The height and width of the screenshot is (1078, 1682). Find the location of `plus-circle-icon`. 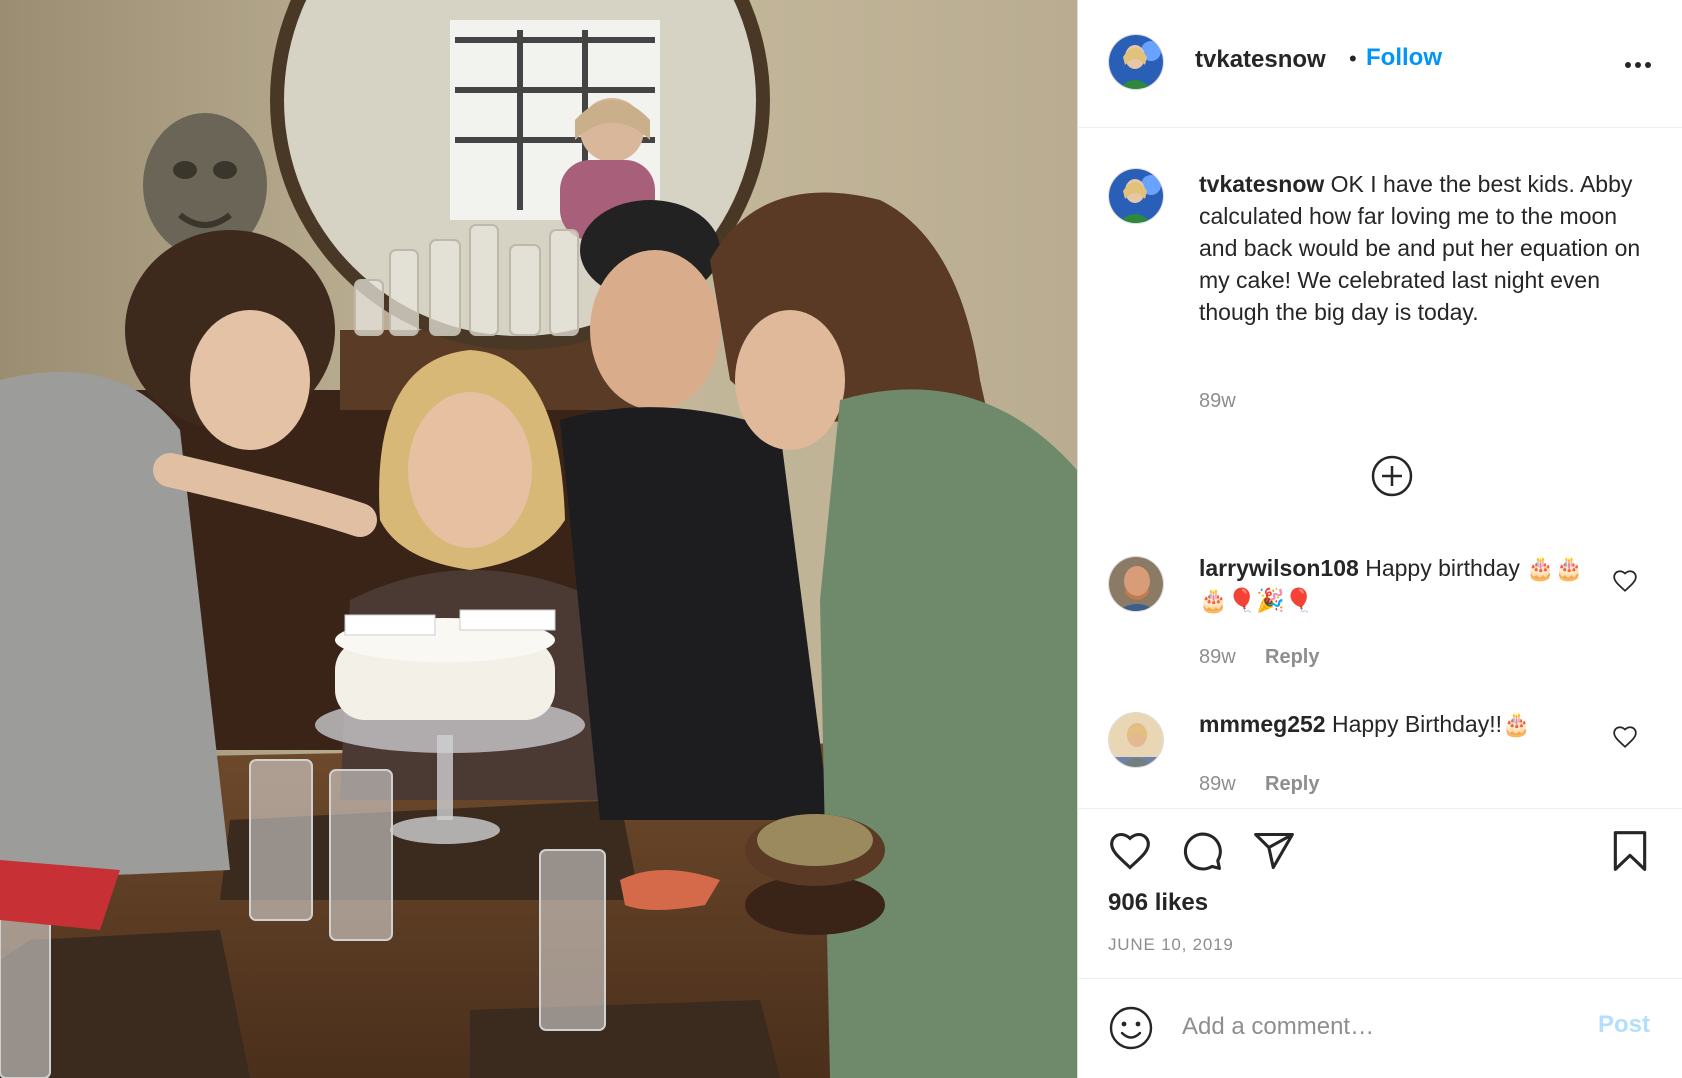

plus-circle-icon is located at coordinates (1392, 476).